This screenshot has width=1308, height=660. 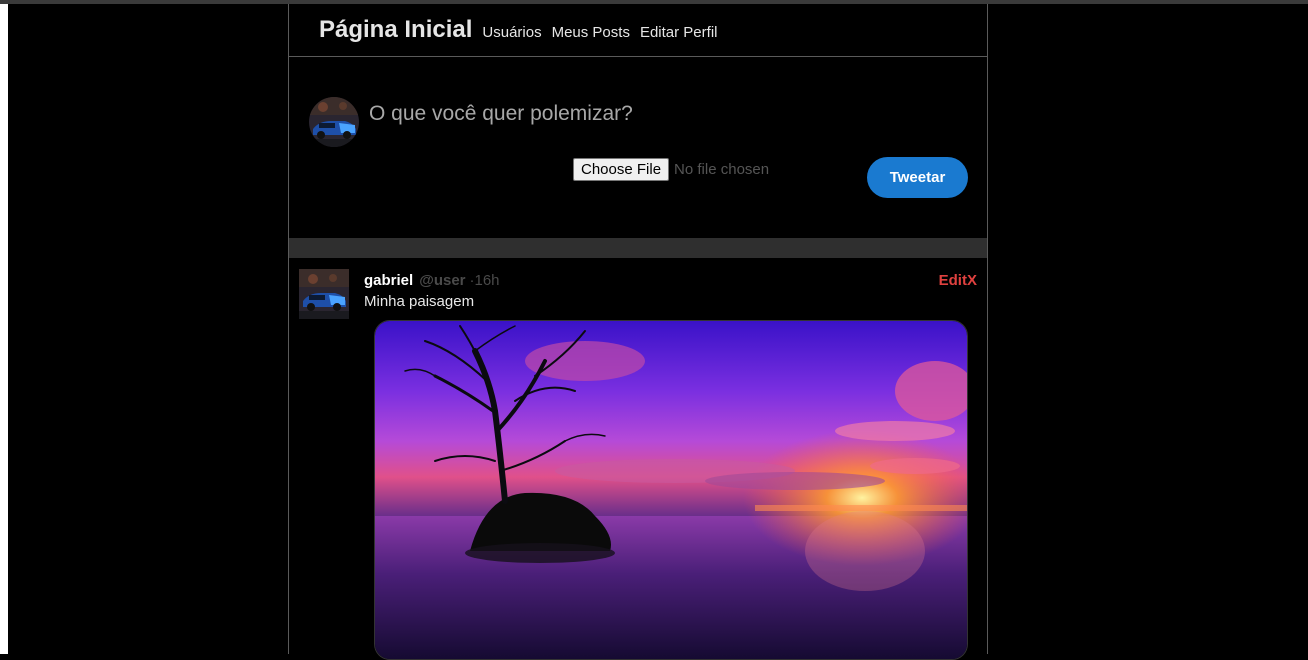 I want to click on nav-link-editar-perfil: Editar Perfil, so click(x=679, y=32).